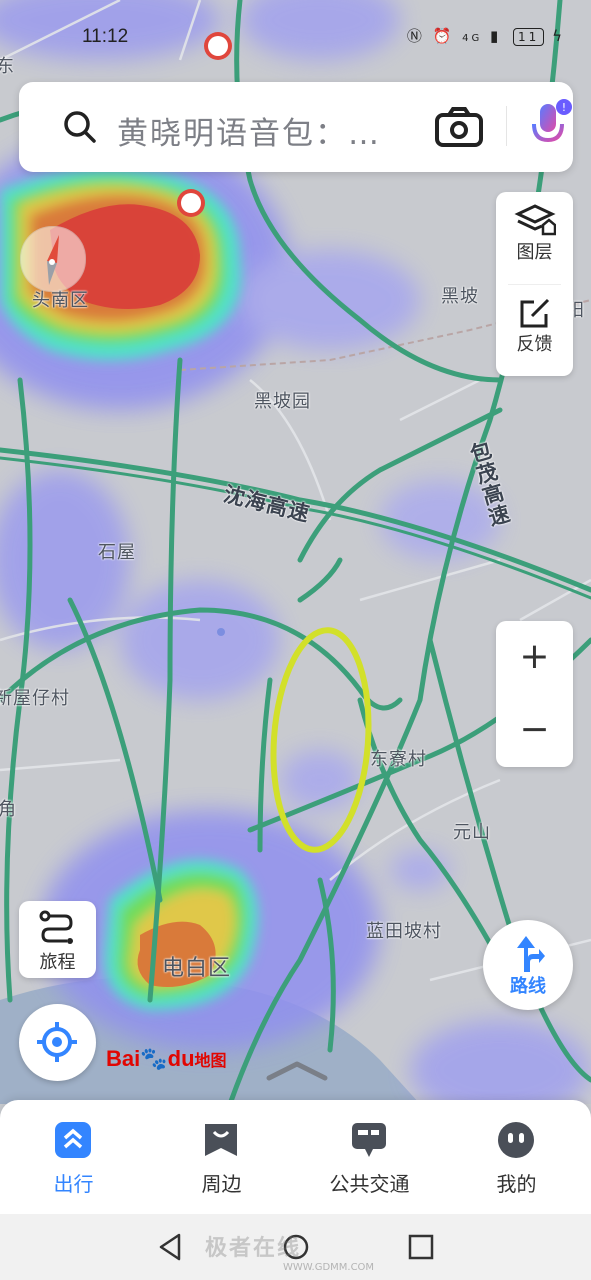 The height and width of the screenshot is (1280, 591). I want to click on panel-divider, so click(534, 284).